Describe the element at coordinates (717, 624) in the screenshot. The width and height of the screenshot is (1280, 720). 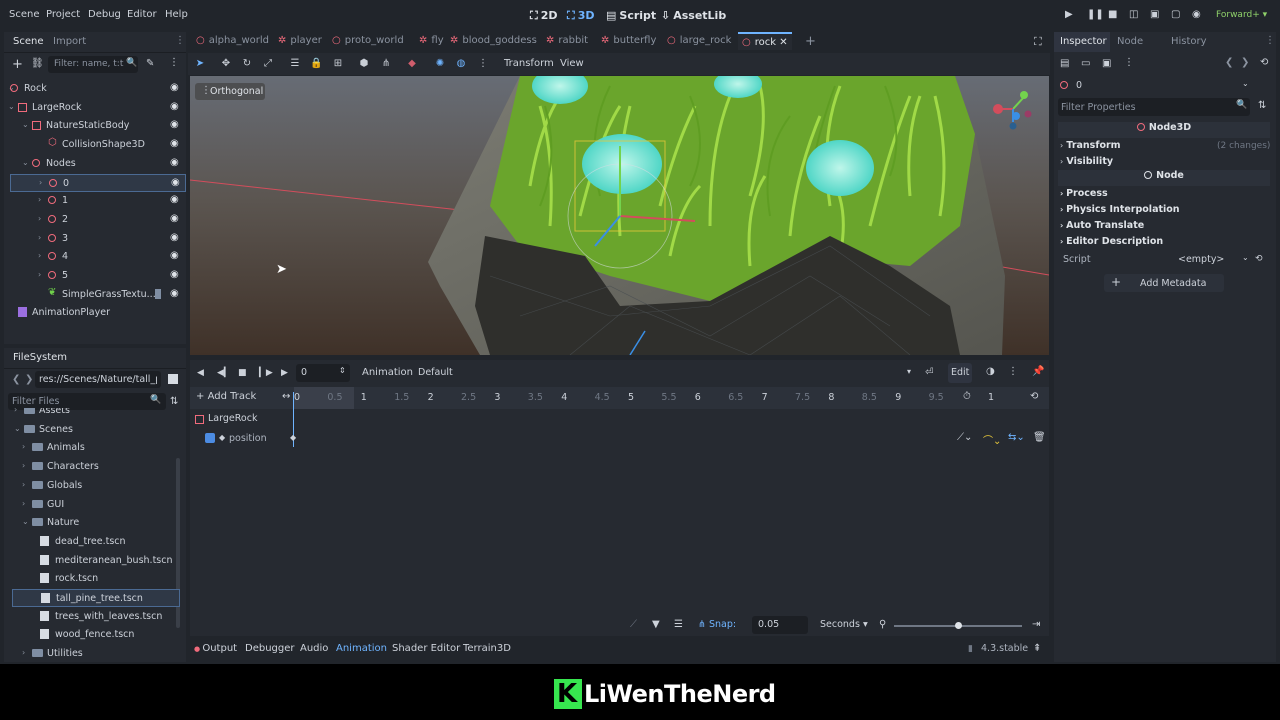
I see `snap-toggle: ⋔ Snap:` at that location.